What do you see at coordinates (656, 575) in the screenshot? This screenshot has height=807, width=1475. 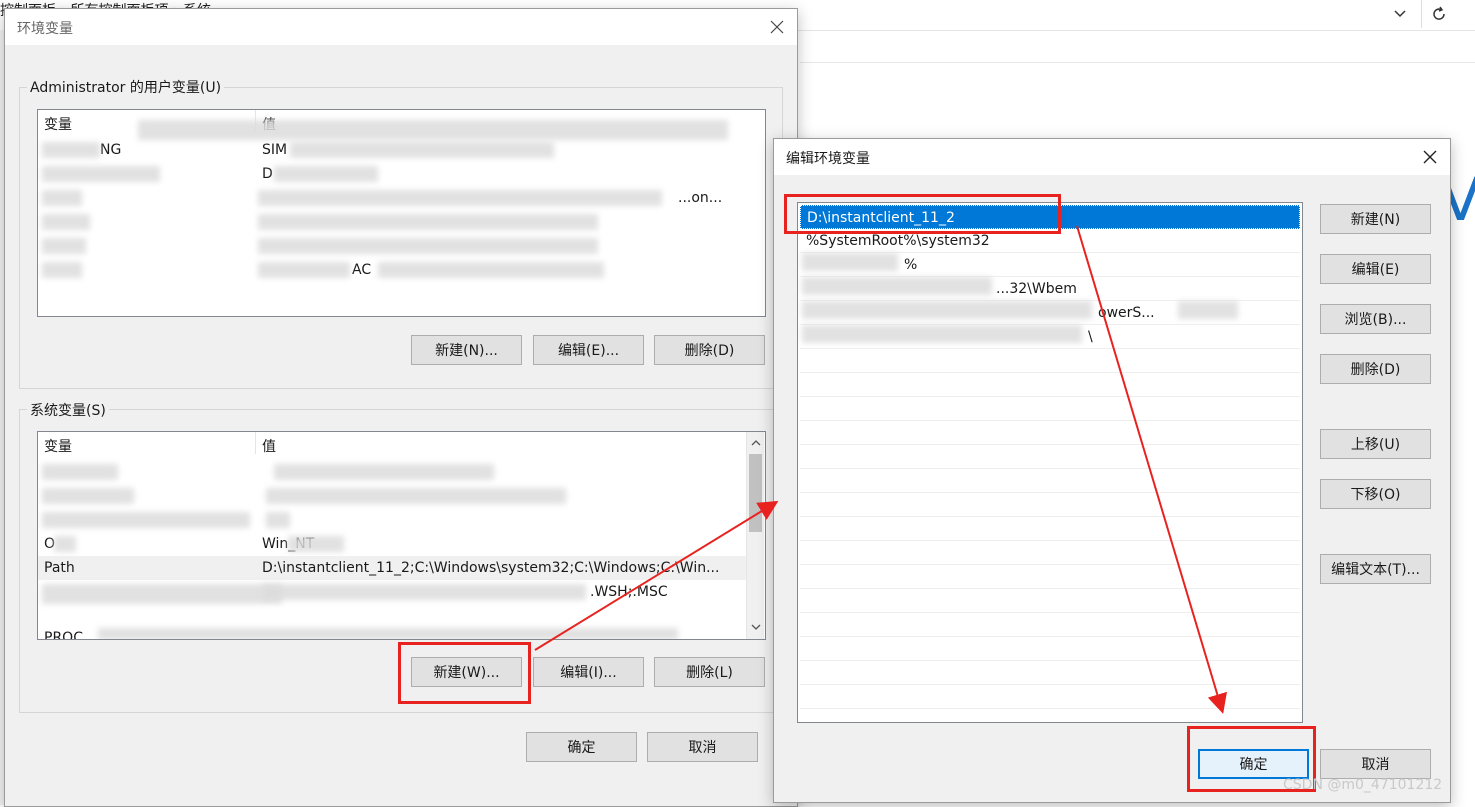 I see `arrow-to-edit-dialog` at bounding box center [656, 575].